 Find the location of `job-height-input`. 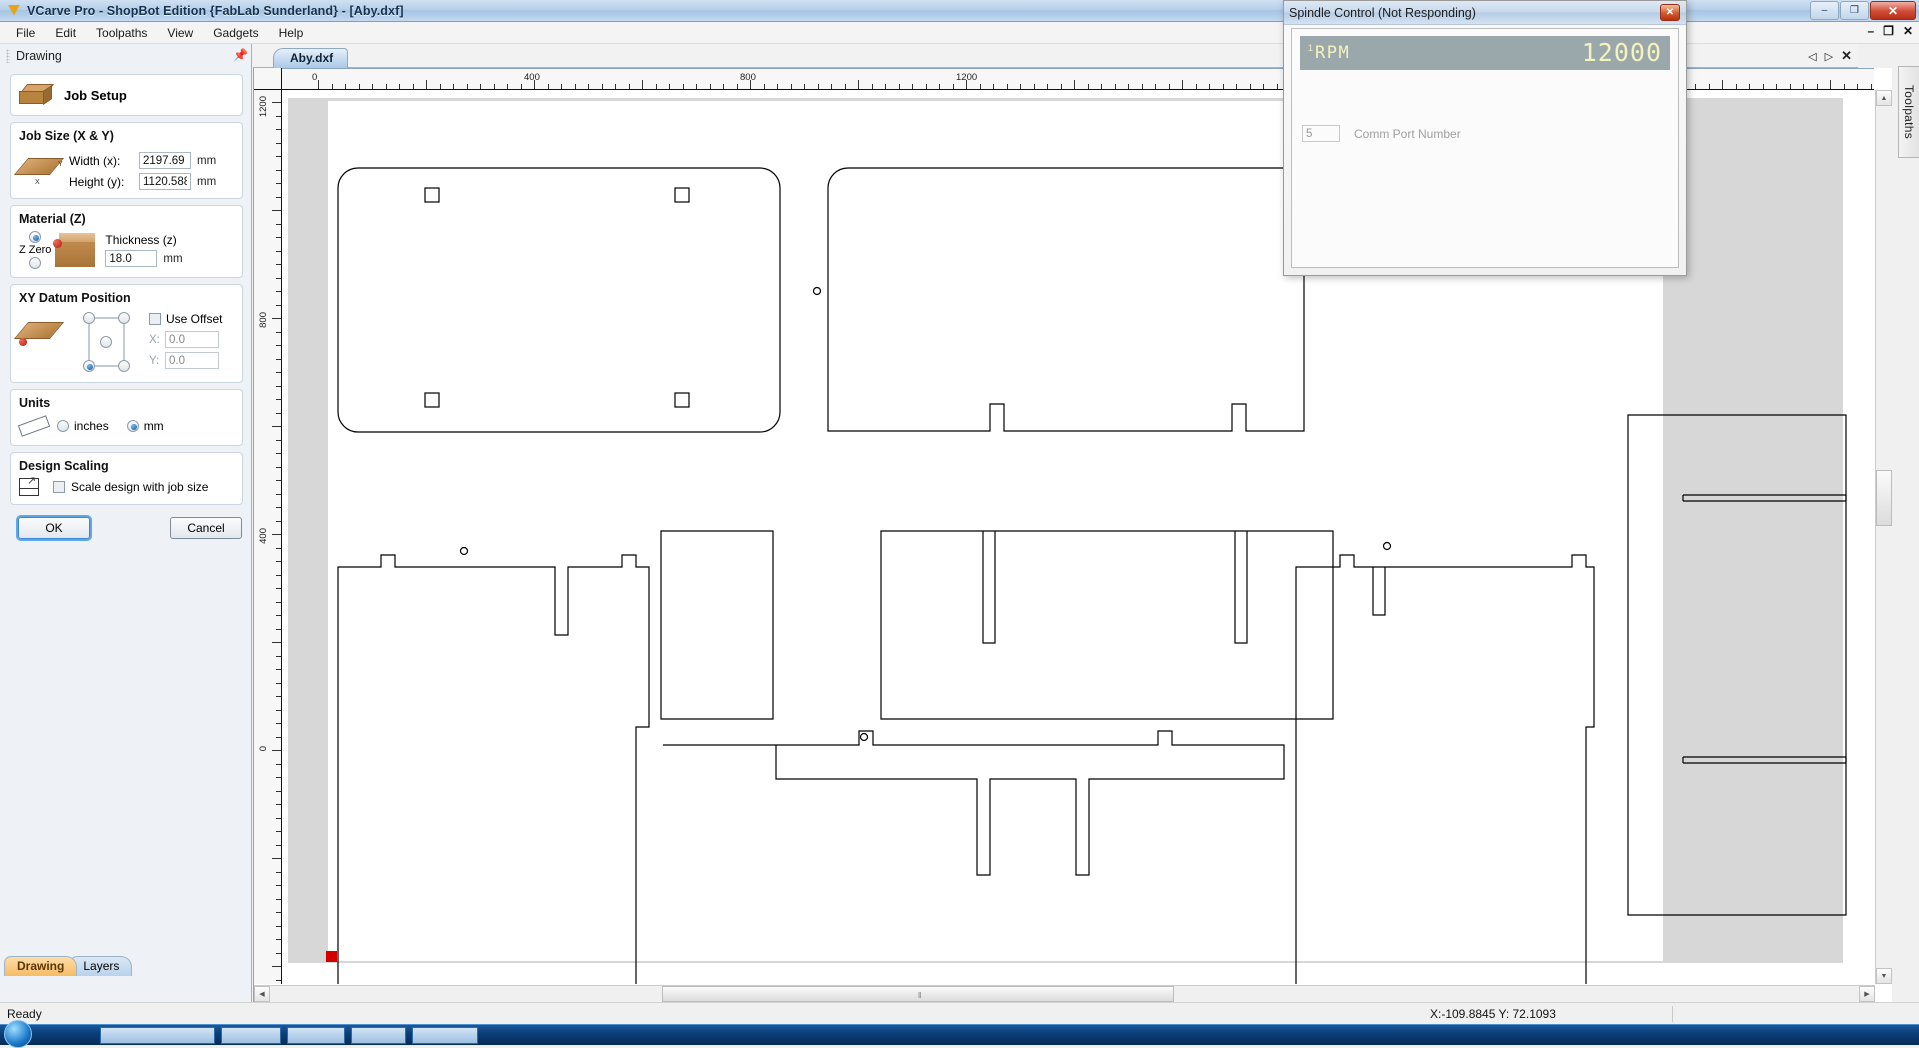

job-height-input is located at coordinates (165, 181).